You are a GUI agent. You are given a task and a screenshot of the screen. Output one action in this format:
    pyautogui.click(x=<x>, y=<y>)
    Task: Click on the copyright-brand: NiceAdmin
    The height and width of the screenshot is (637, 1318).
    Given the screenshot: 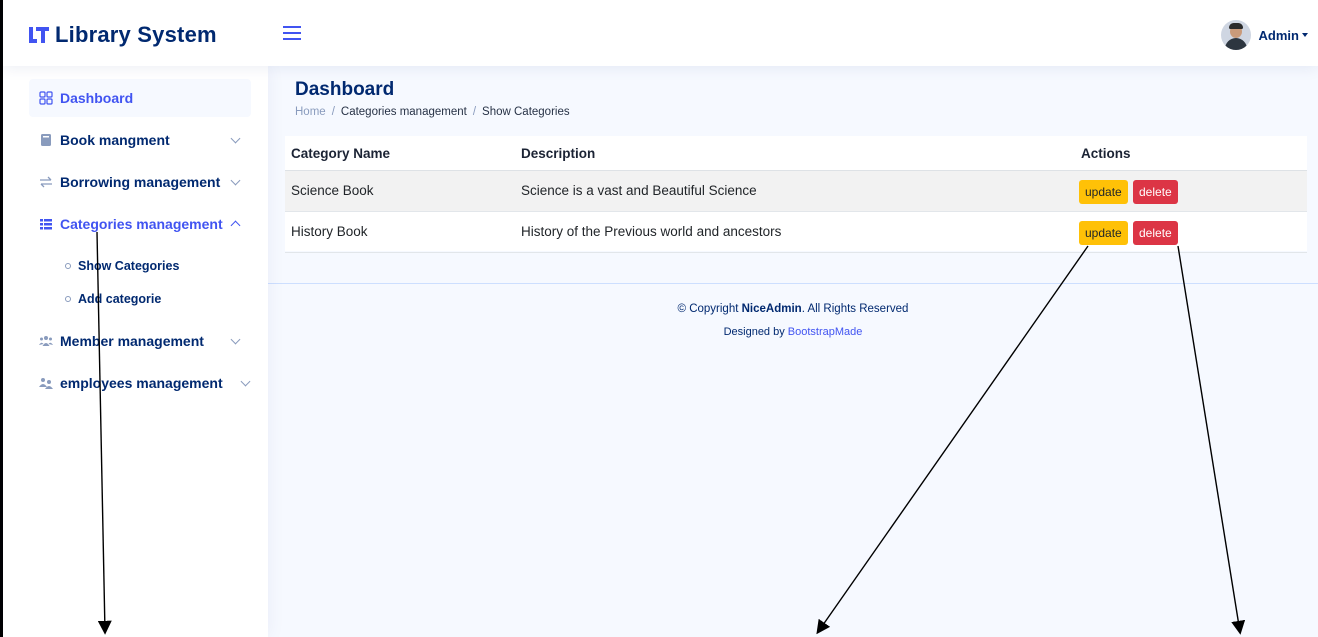 What is the action you would take?
    pyautogui.click(x=771, y=309)
    